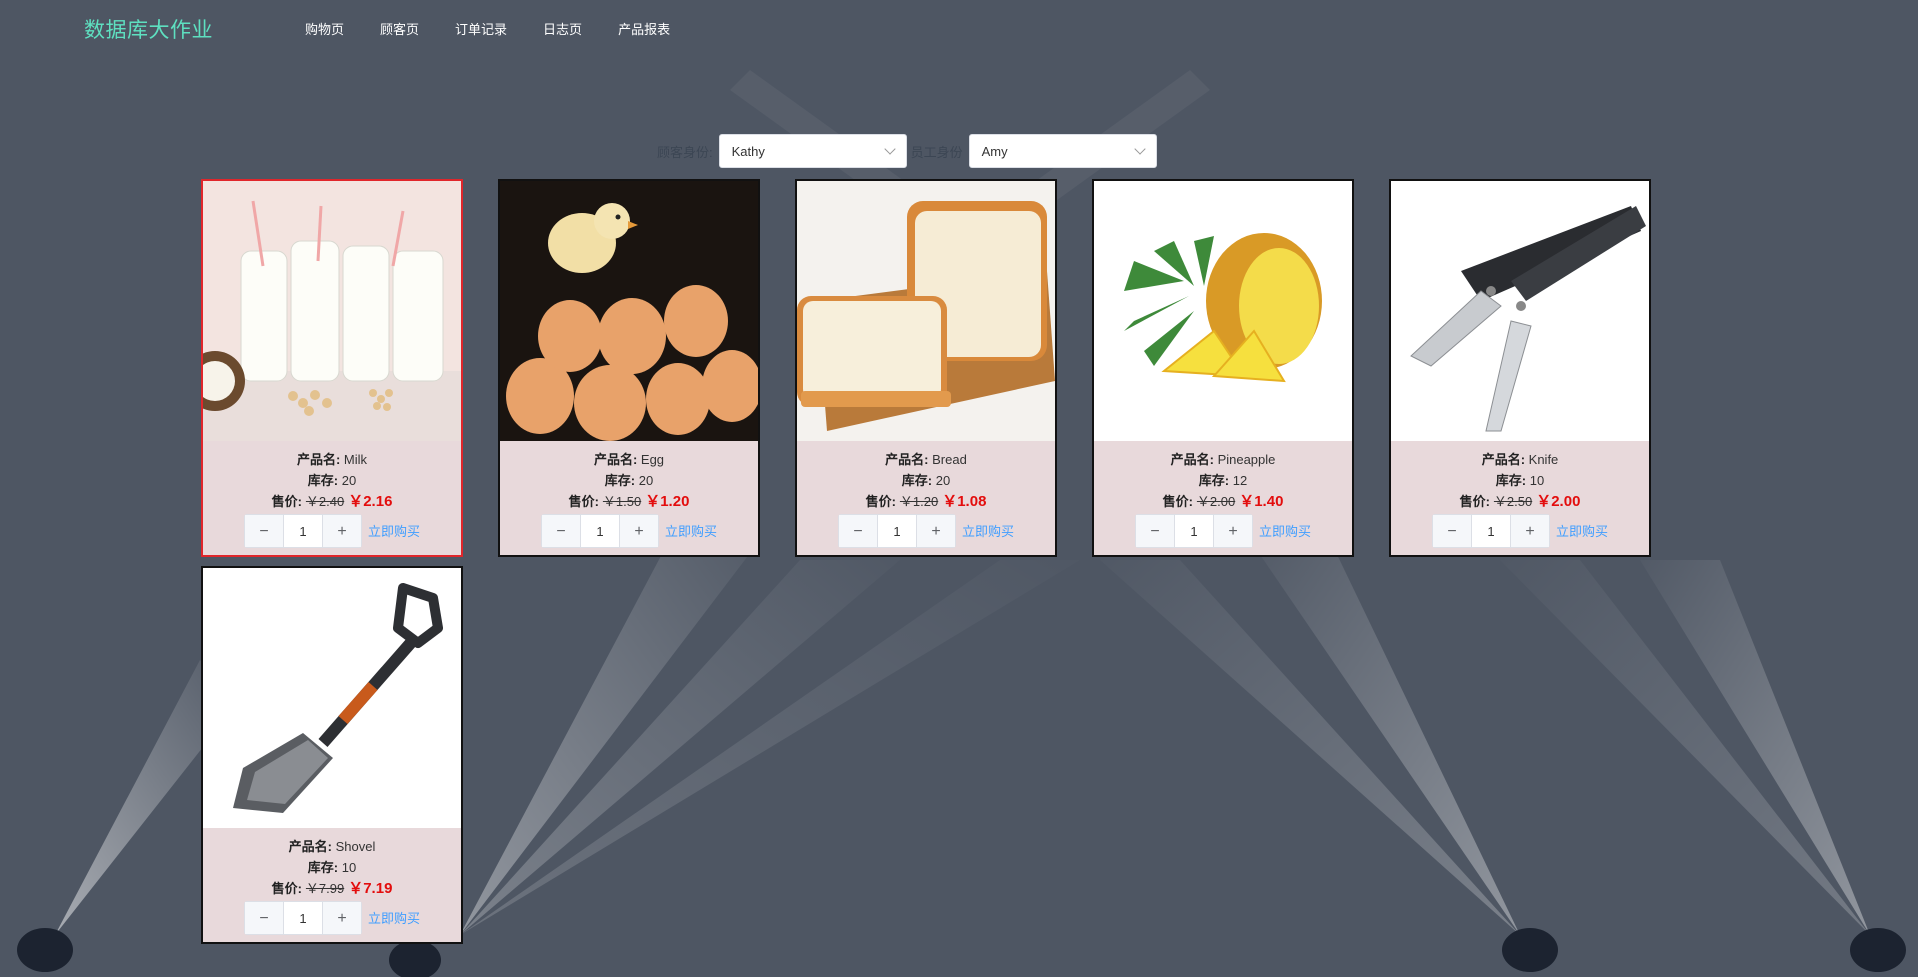  I want to click on main-nav: 购物页 顾客页 订单记录 日志页 产品报表, so click(505, 28).